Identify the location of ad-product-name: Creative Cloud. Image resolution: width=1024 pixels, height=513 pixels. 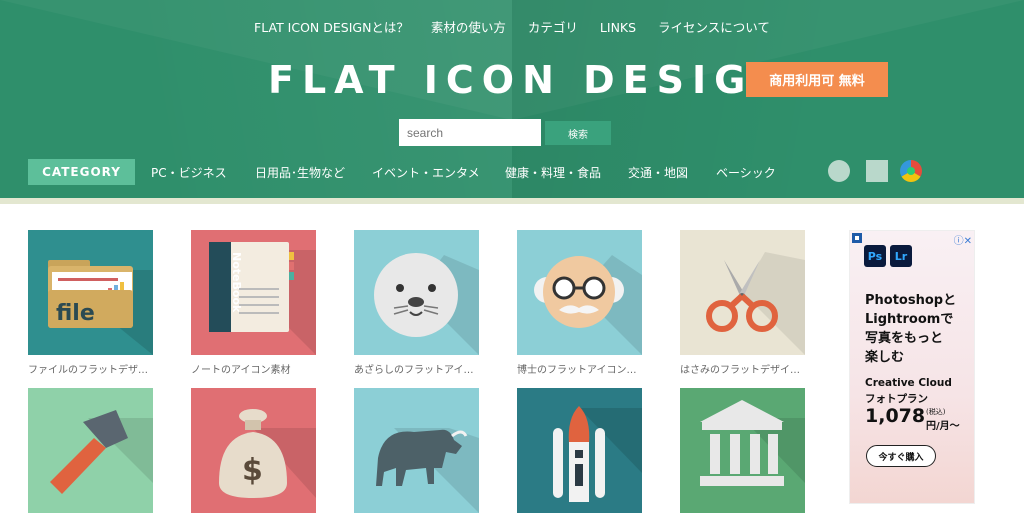
(908, 383).